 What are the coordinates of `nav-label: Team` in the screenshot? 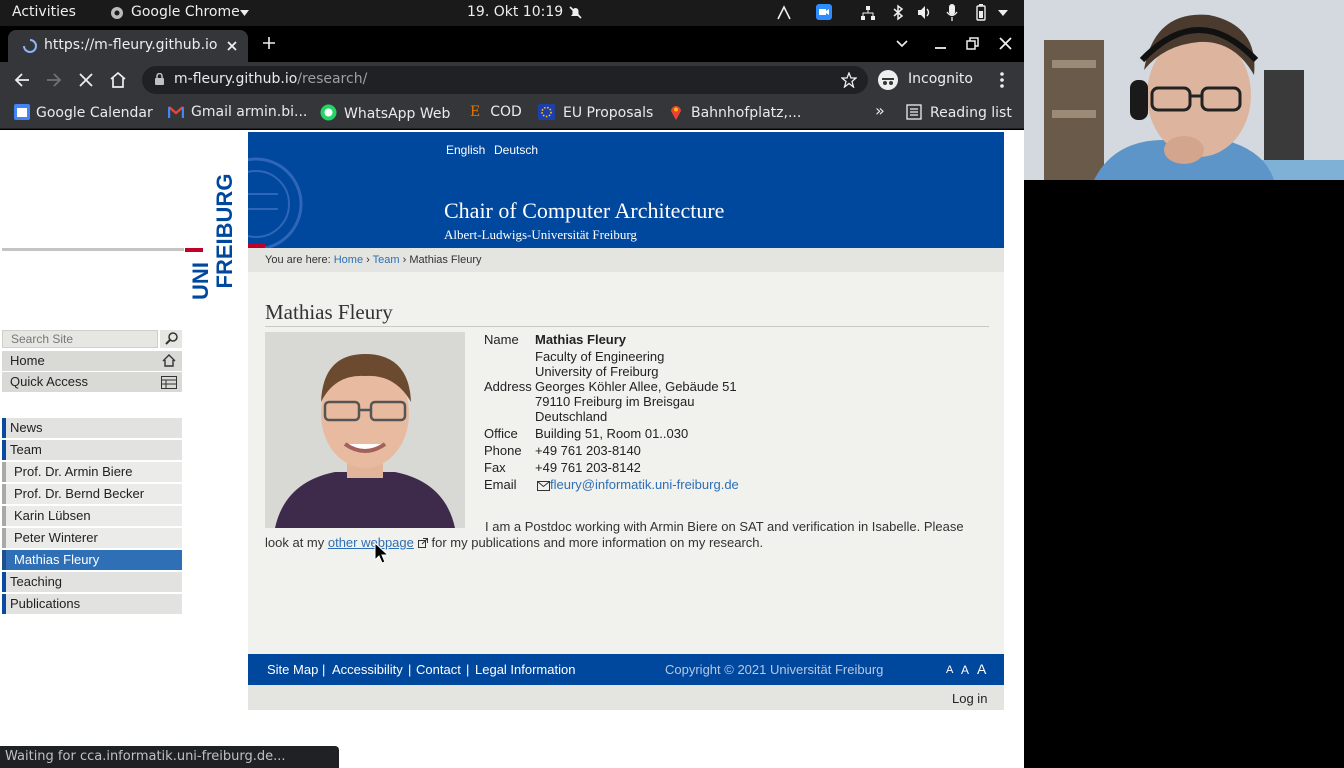 It's located at (26, 449).